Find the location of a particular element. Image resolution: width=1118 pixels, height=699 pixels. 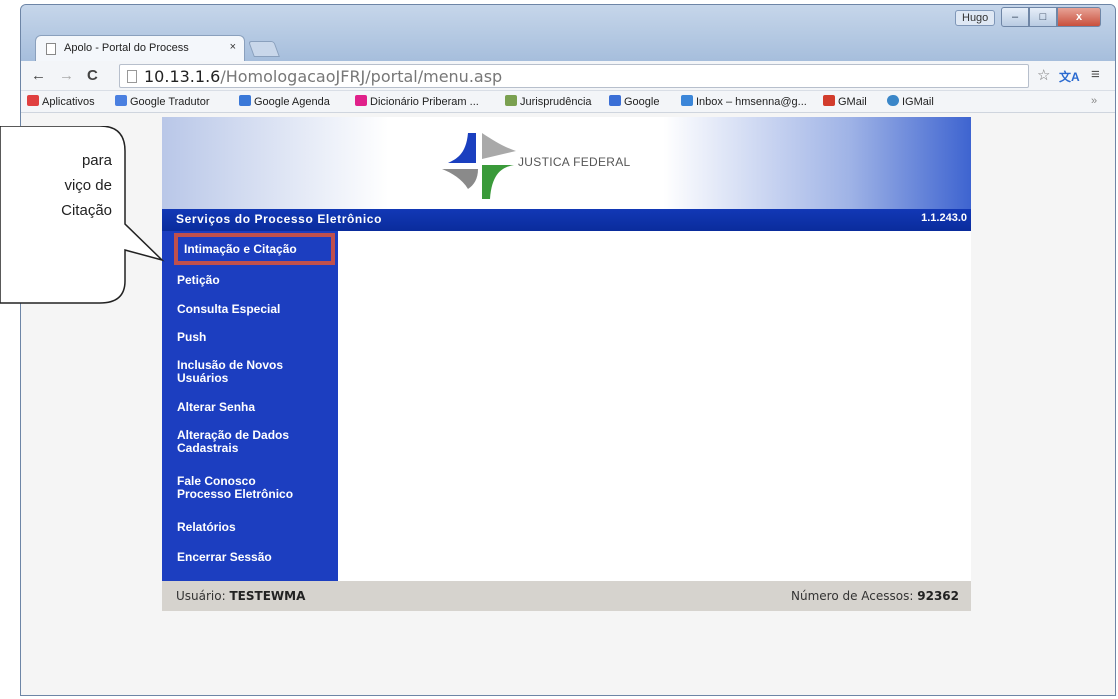

menu-push: Push is located at coordinates (191, 337).